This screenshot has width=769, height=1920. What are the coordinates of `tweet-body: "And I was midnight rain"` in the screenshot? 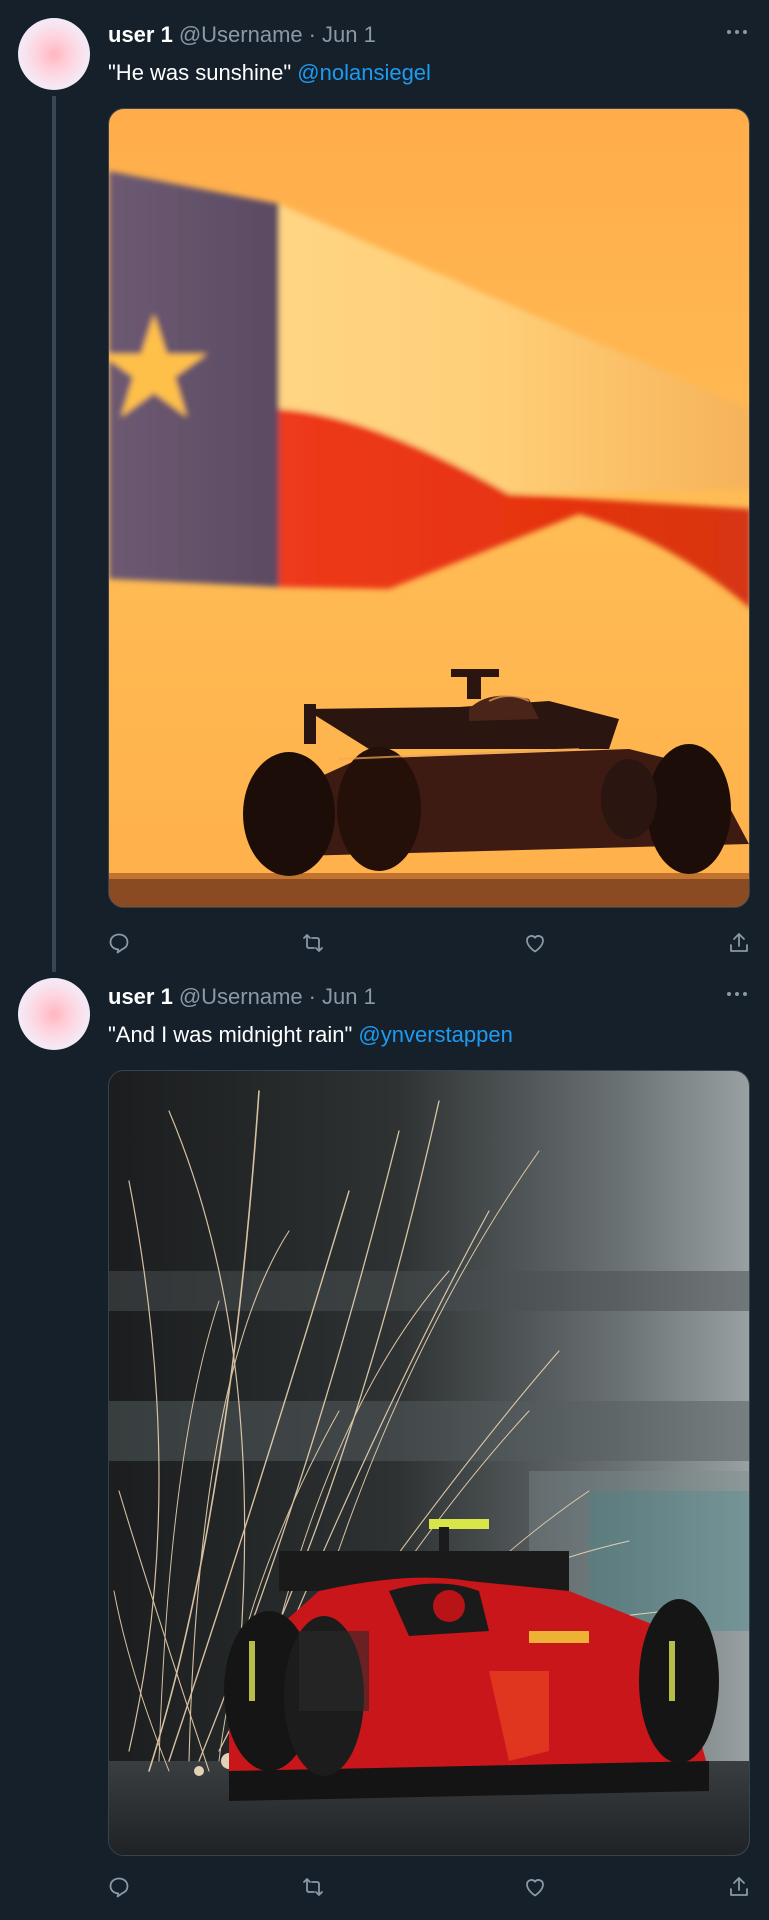 It's located at (233, 1034).